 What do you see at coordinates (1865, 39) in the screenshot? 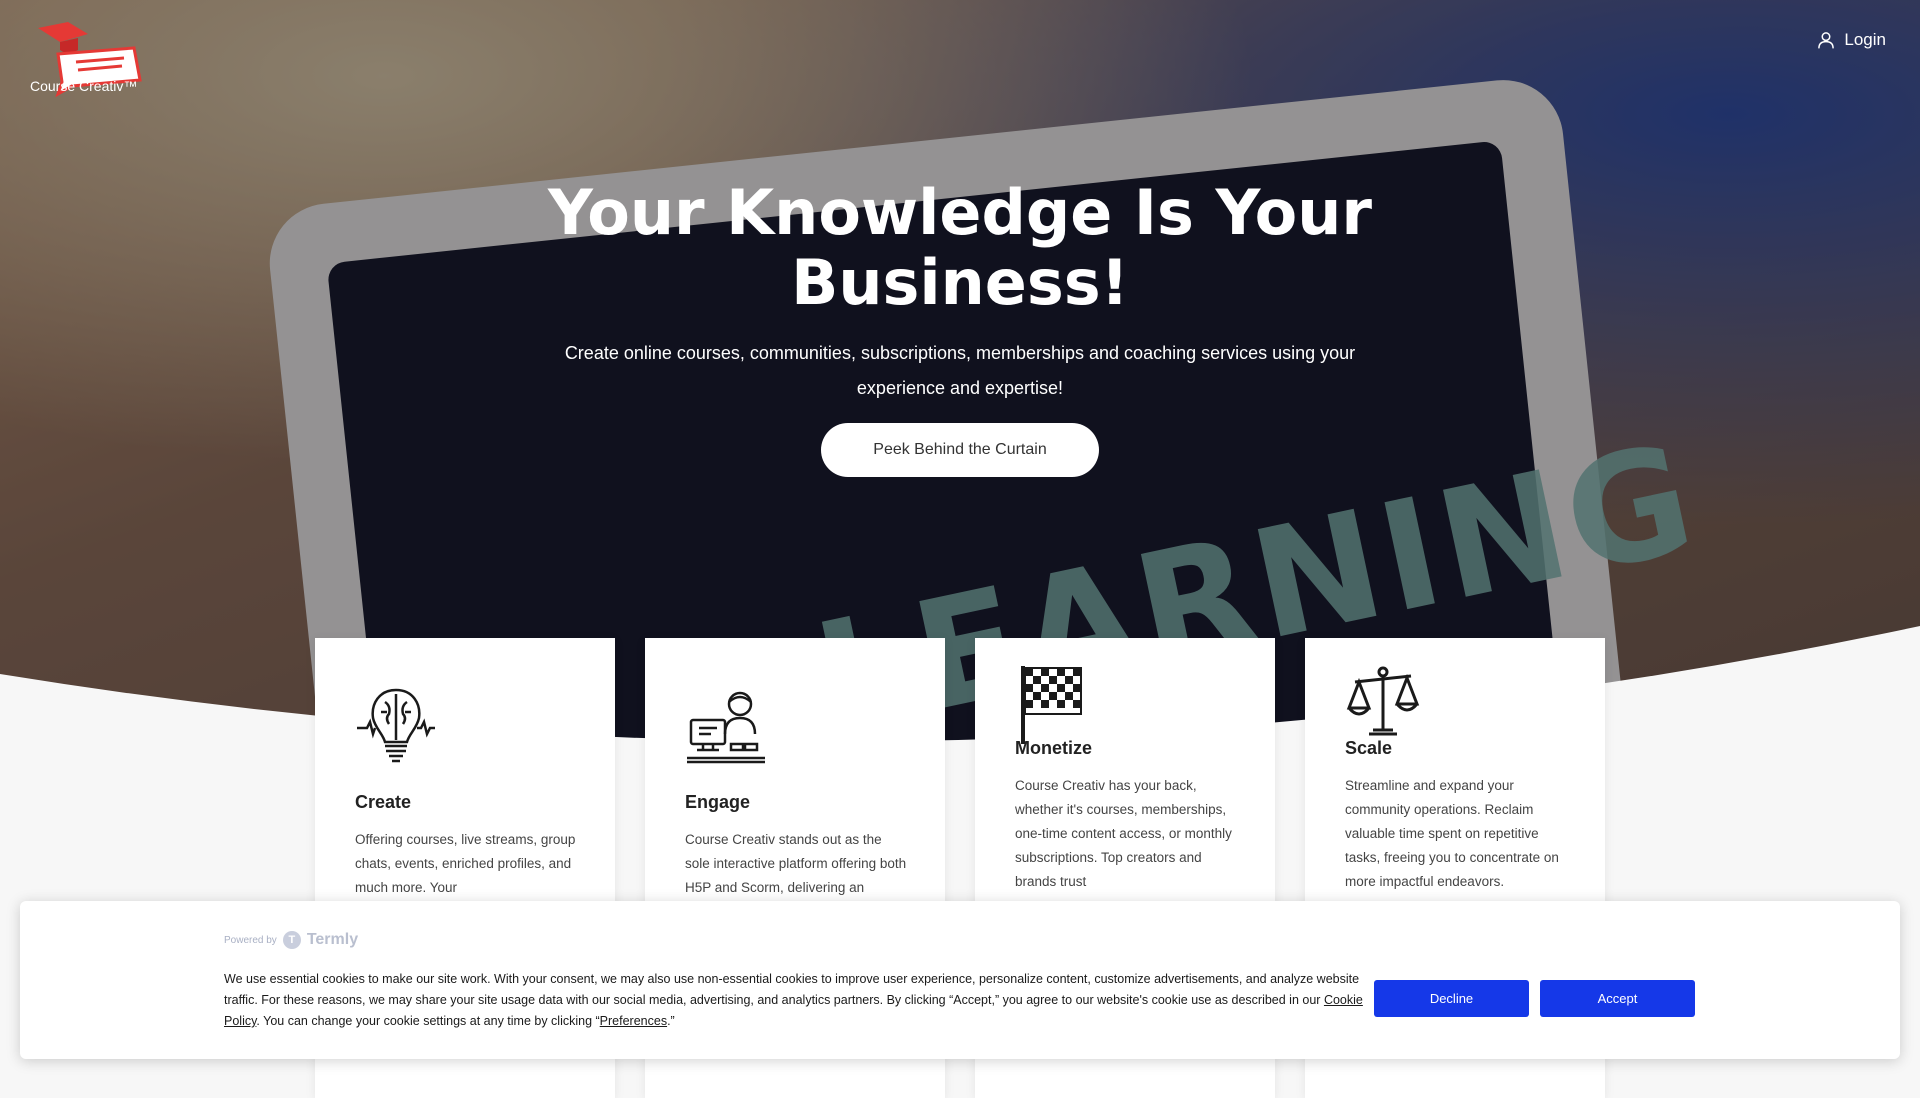
I see `login-label: Login` at bounding box center [1865, 39].